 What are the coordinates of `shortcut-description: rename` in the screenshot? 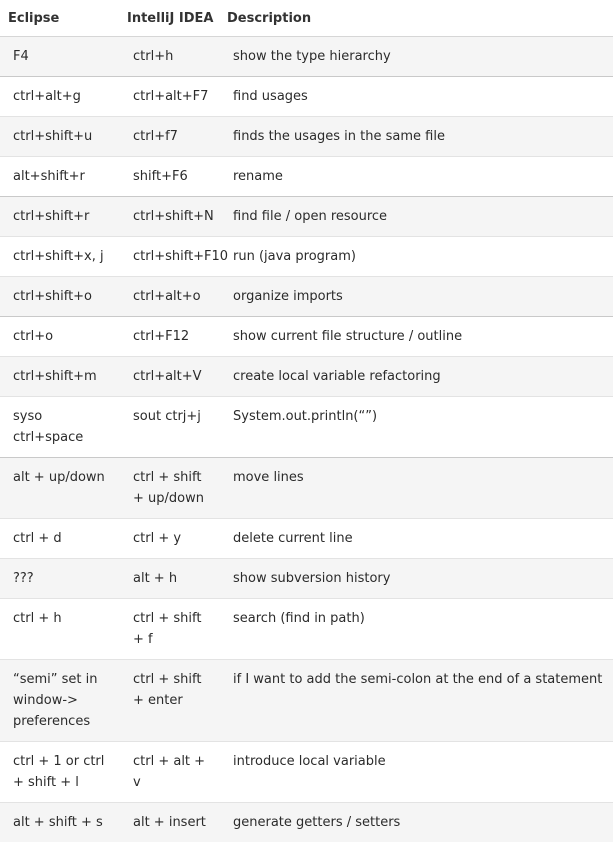 It's located at (416, 177).